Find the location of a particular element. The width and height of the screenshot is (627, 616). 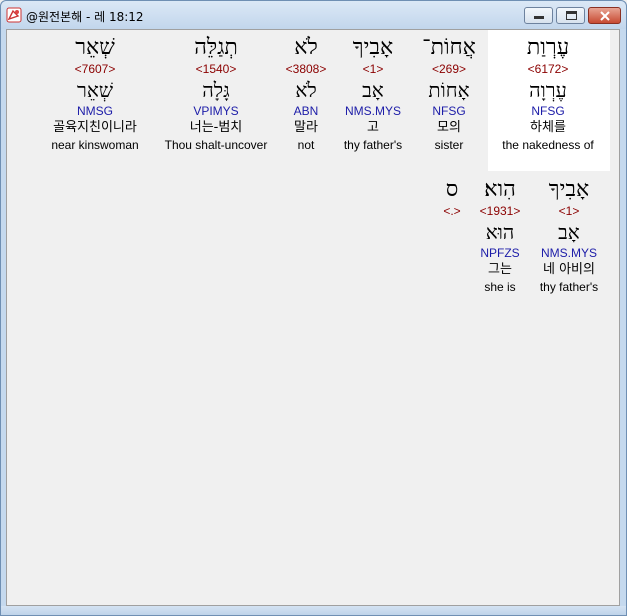

korean-gloss: 골육지친이니라 is located at coordinates (95, 127).